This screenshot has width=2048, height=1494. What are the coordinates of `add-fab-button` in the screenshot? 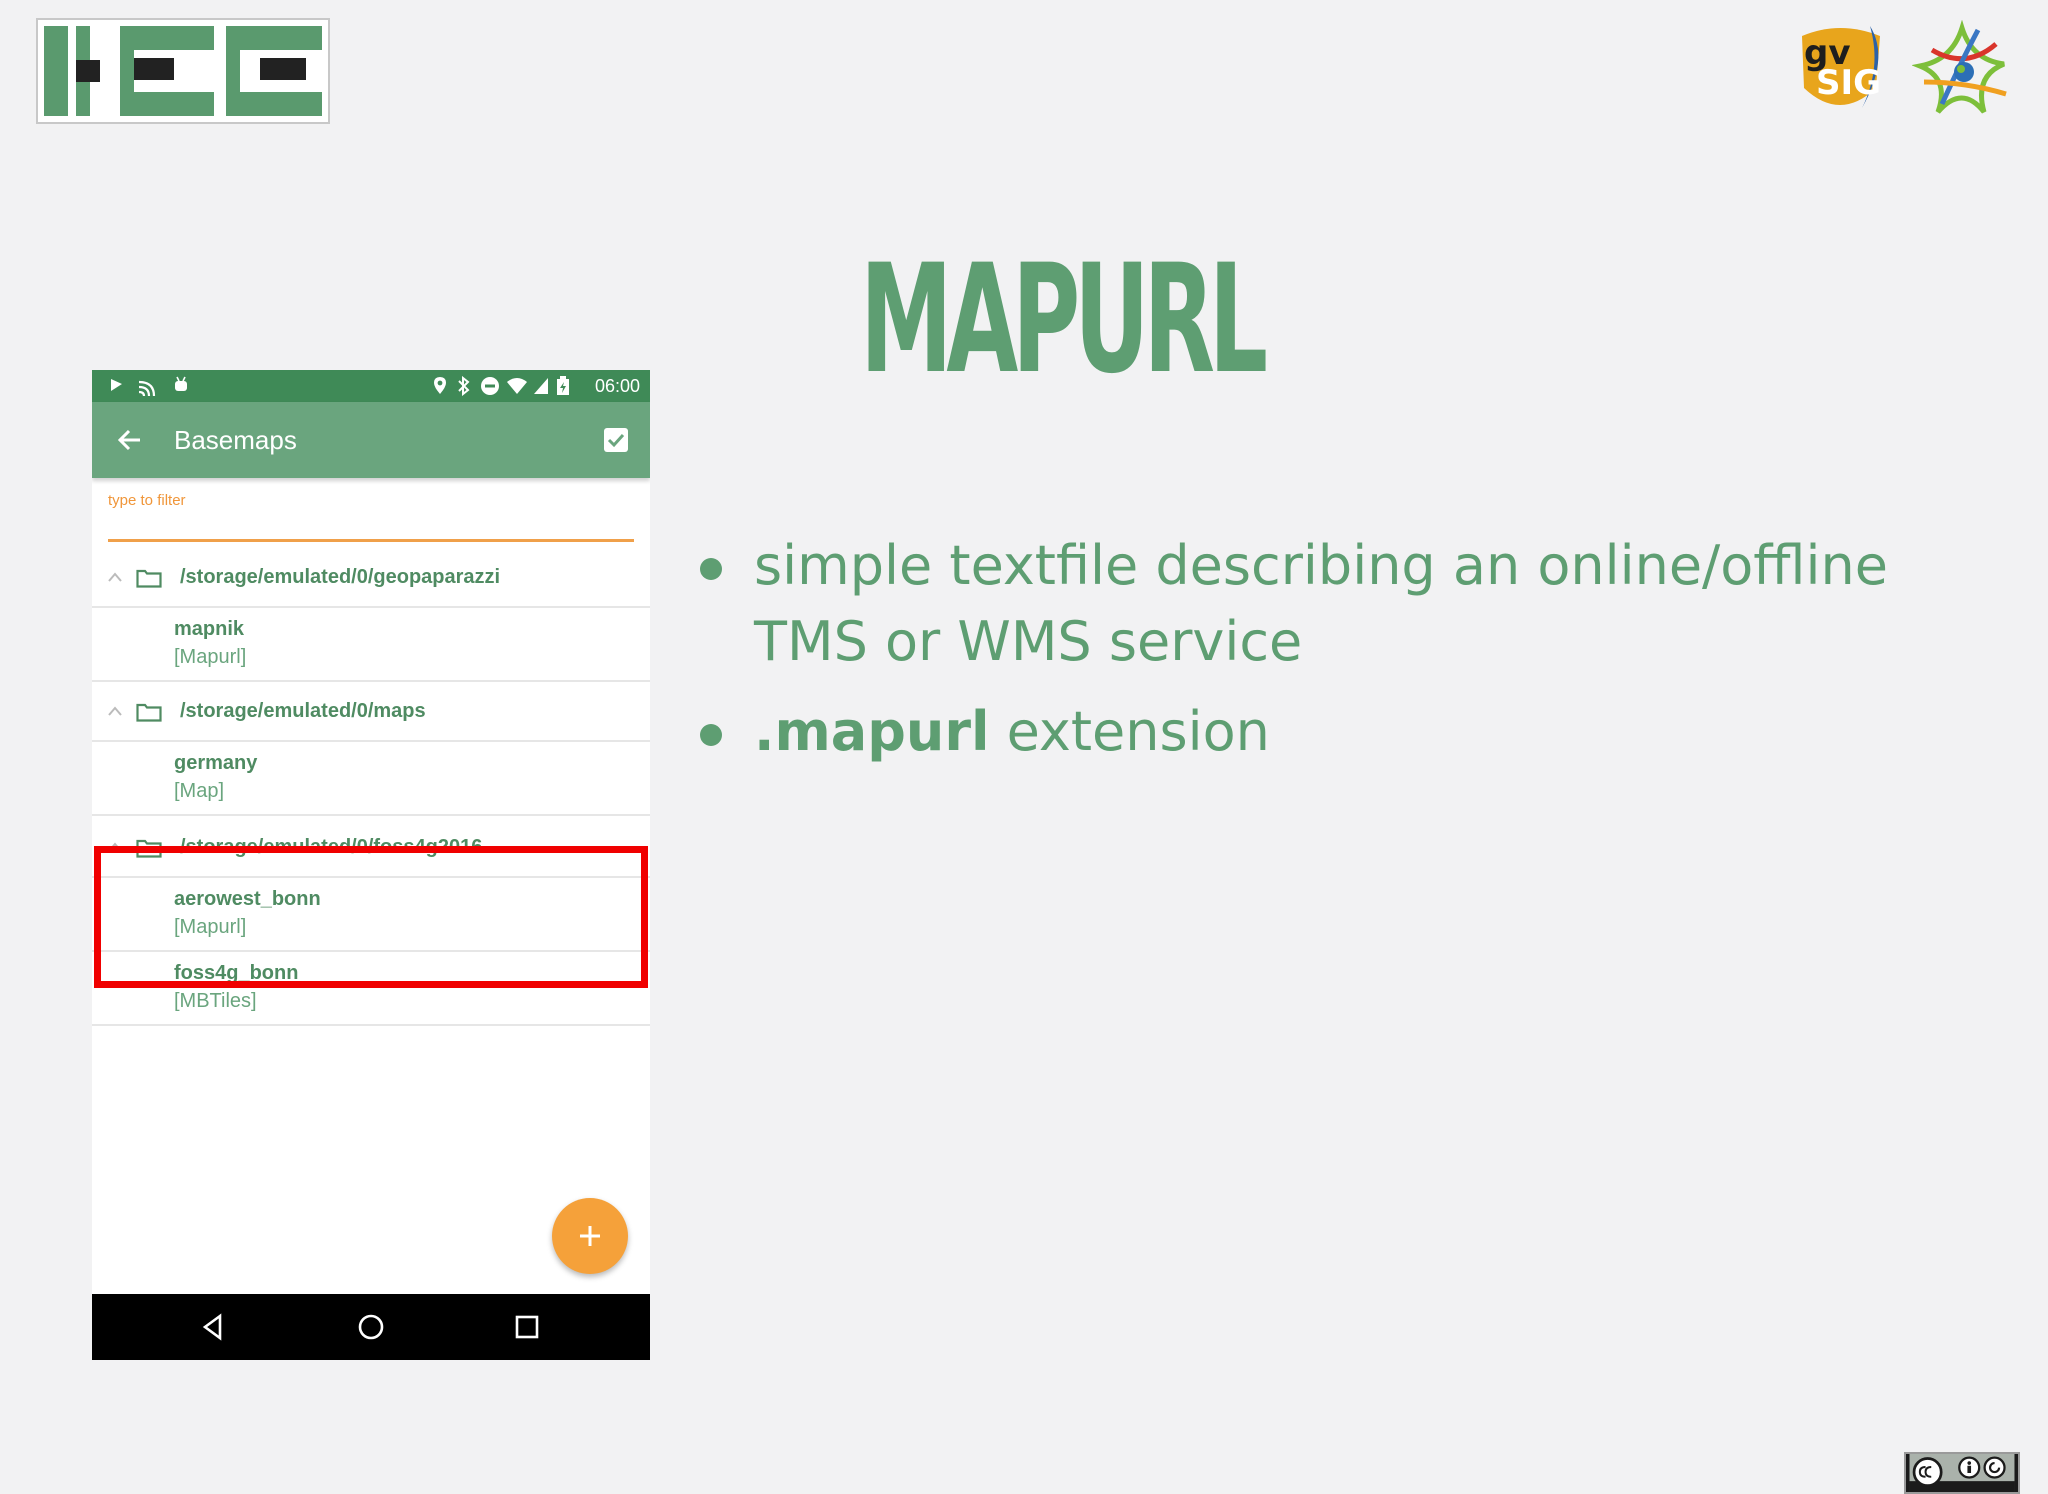 It's located at (590, 1236).